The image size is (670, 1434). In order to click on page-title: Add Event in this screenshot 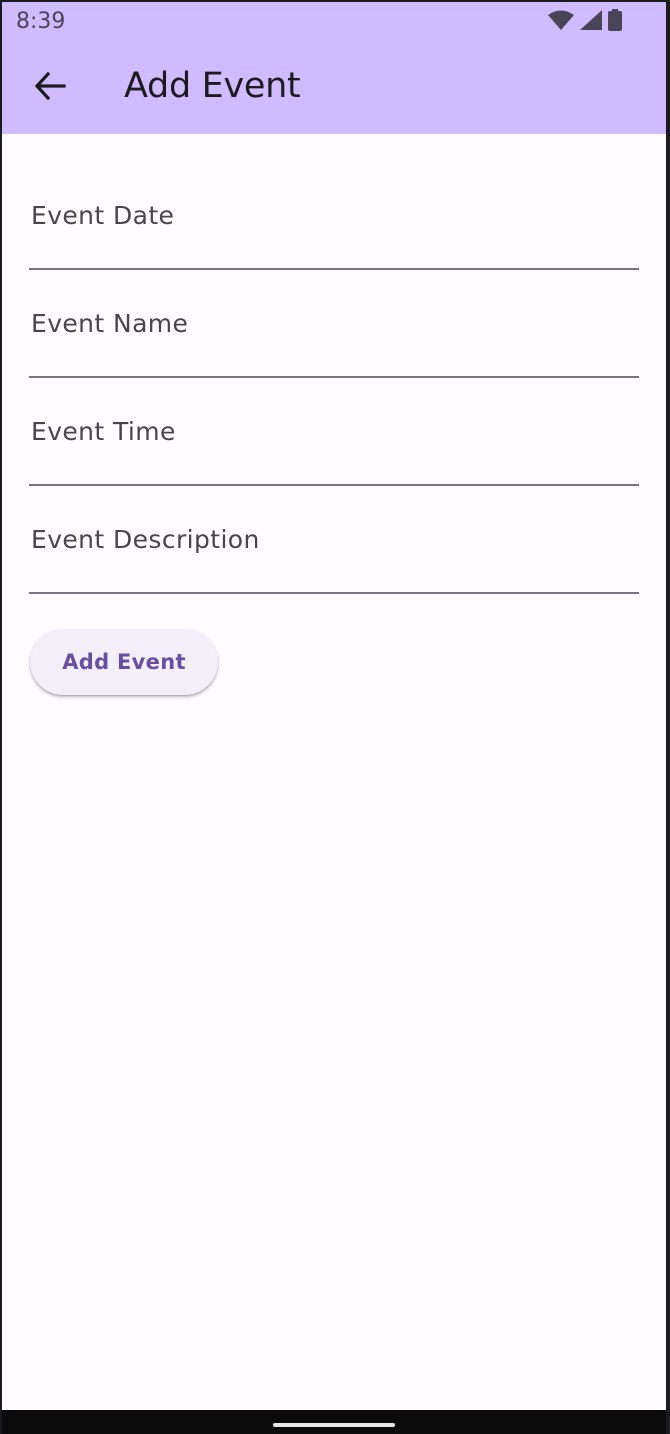, I will do `click(212, 86)`.